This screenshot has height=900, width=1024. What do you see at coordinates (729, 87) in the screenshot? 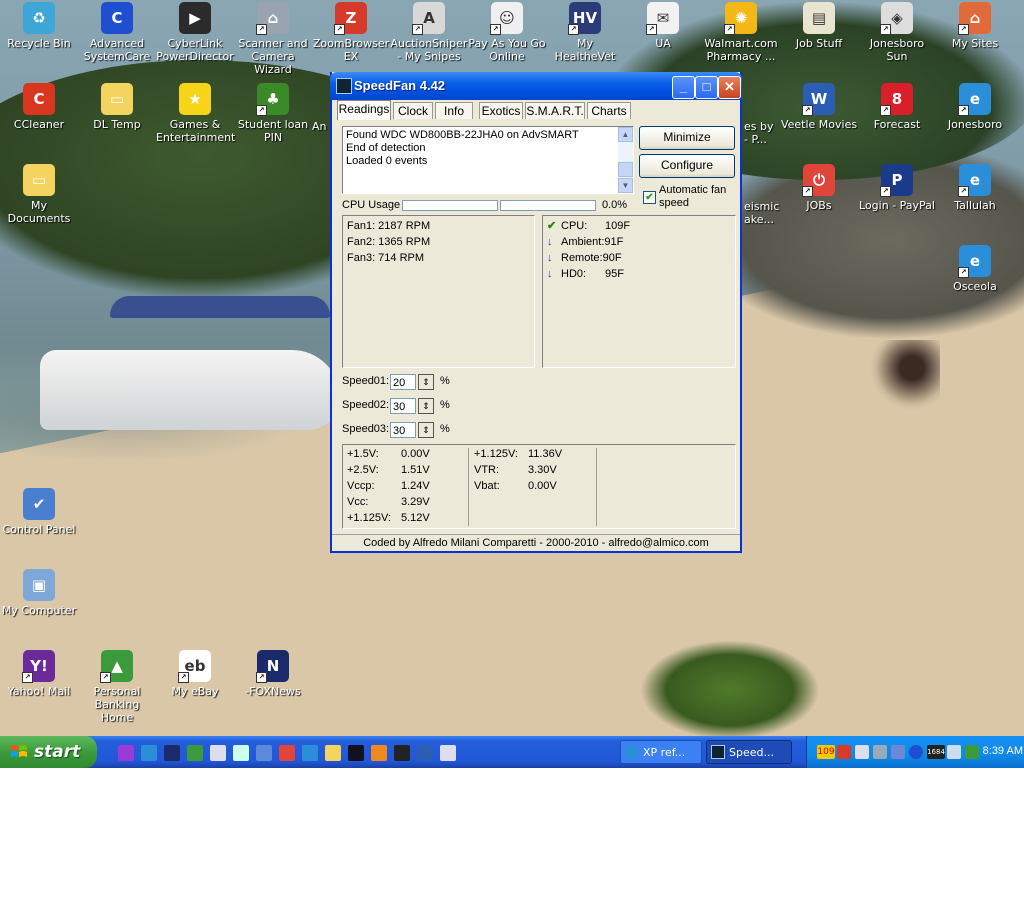
I see `close-window-button: ✕` at bounding box center [729, 87].